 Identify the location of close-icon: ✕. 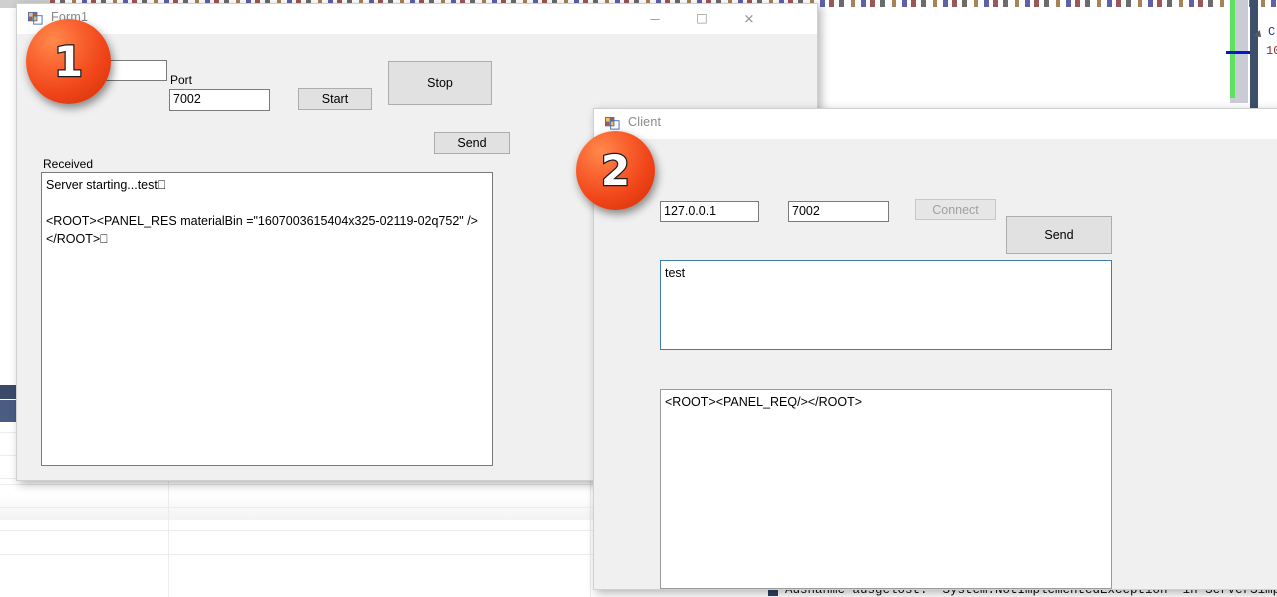
(749, 18).